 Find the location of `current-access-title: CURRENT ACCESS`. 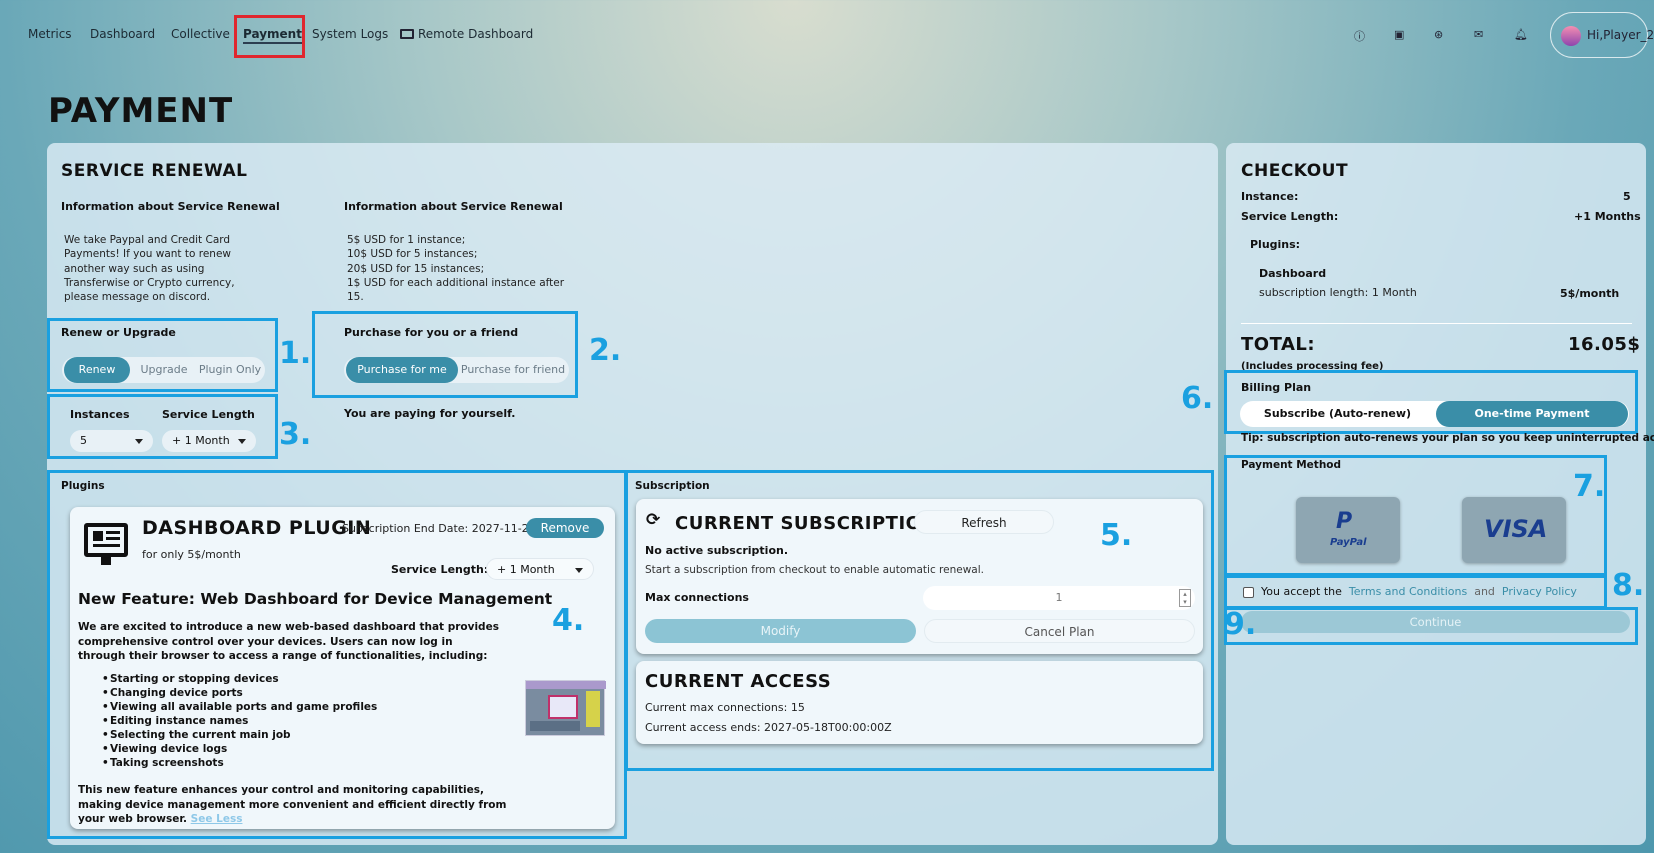

current-access-title: CURRENT ACCESS is located at coordinates (738, 681).